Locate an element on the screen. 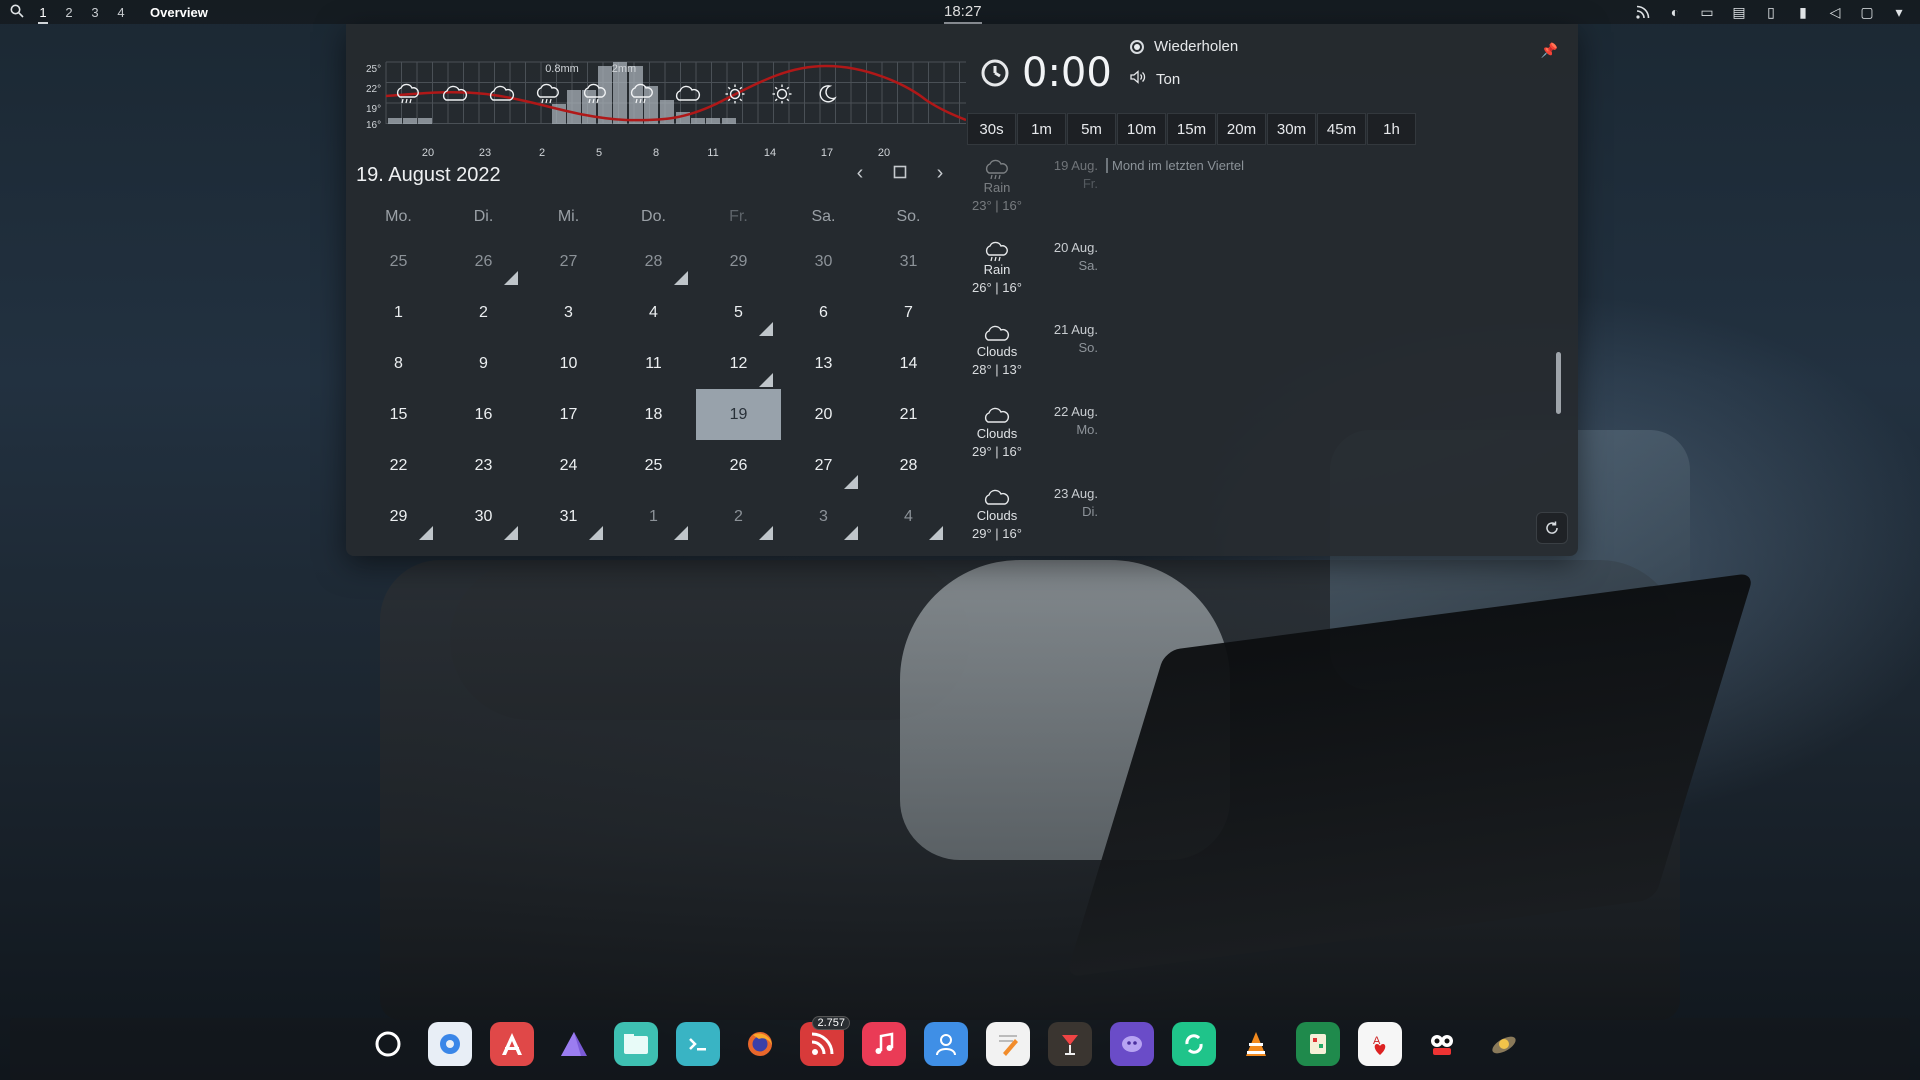  timer-preset-button: 10m is located at coordinates (1141, 129).